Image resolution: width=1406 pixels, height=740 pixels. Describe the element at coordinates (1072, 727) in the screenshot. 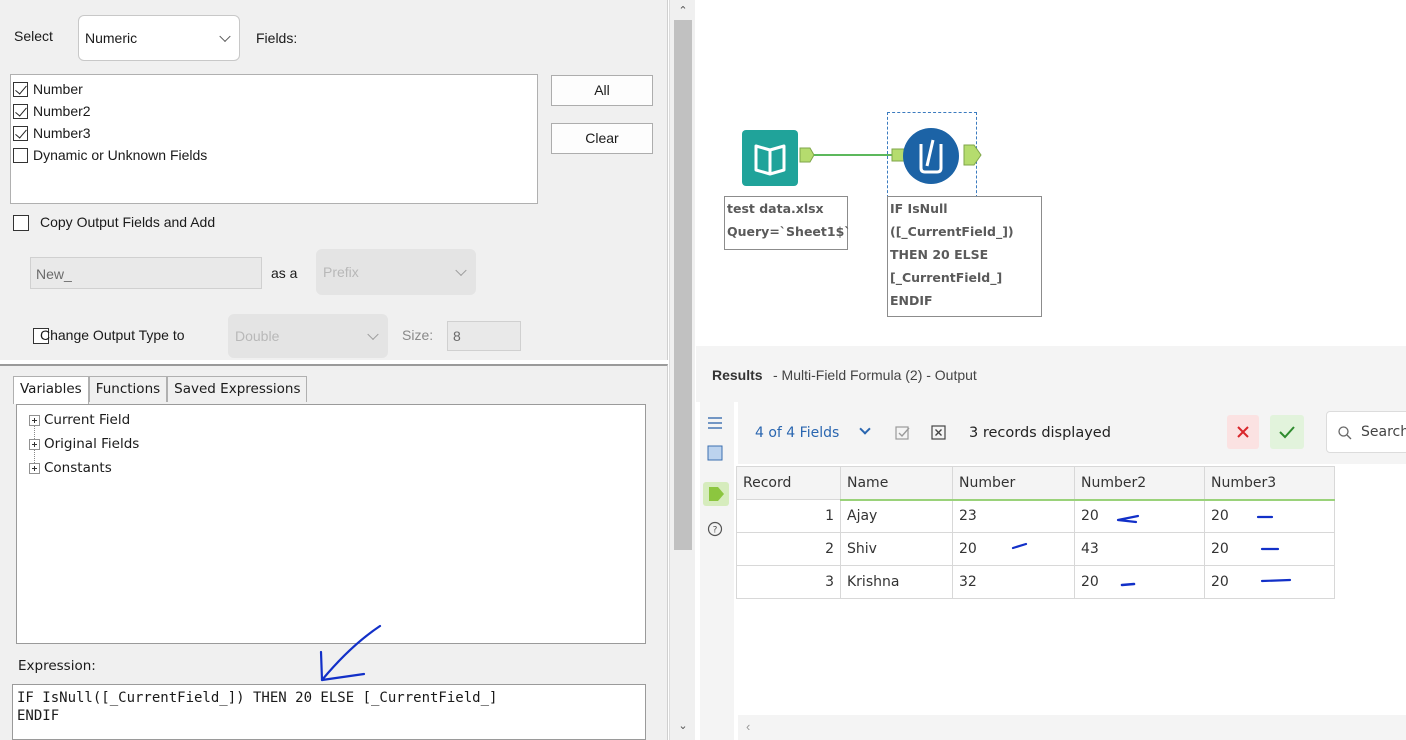

I see `results-horizontal-scrollbar: ‹` at that location.